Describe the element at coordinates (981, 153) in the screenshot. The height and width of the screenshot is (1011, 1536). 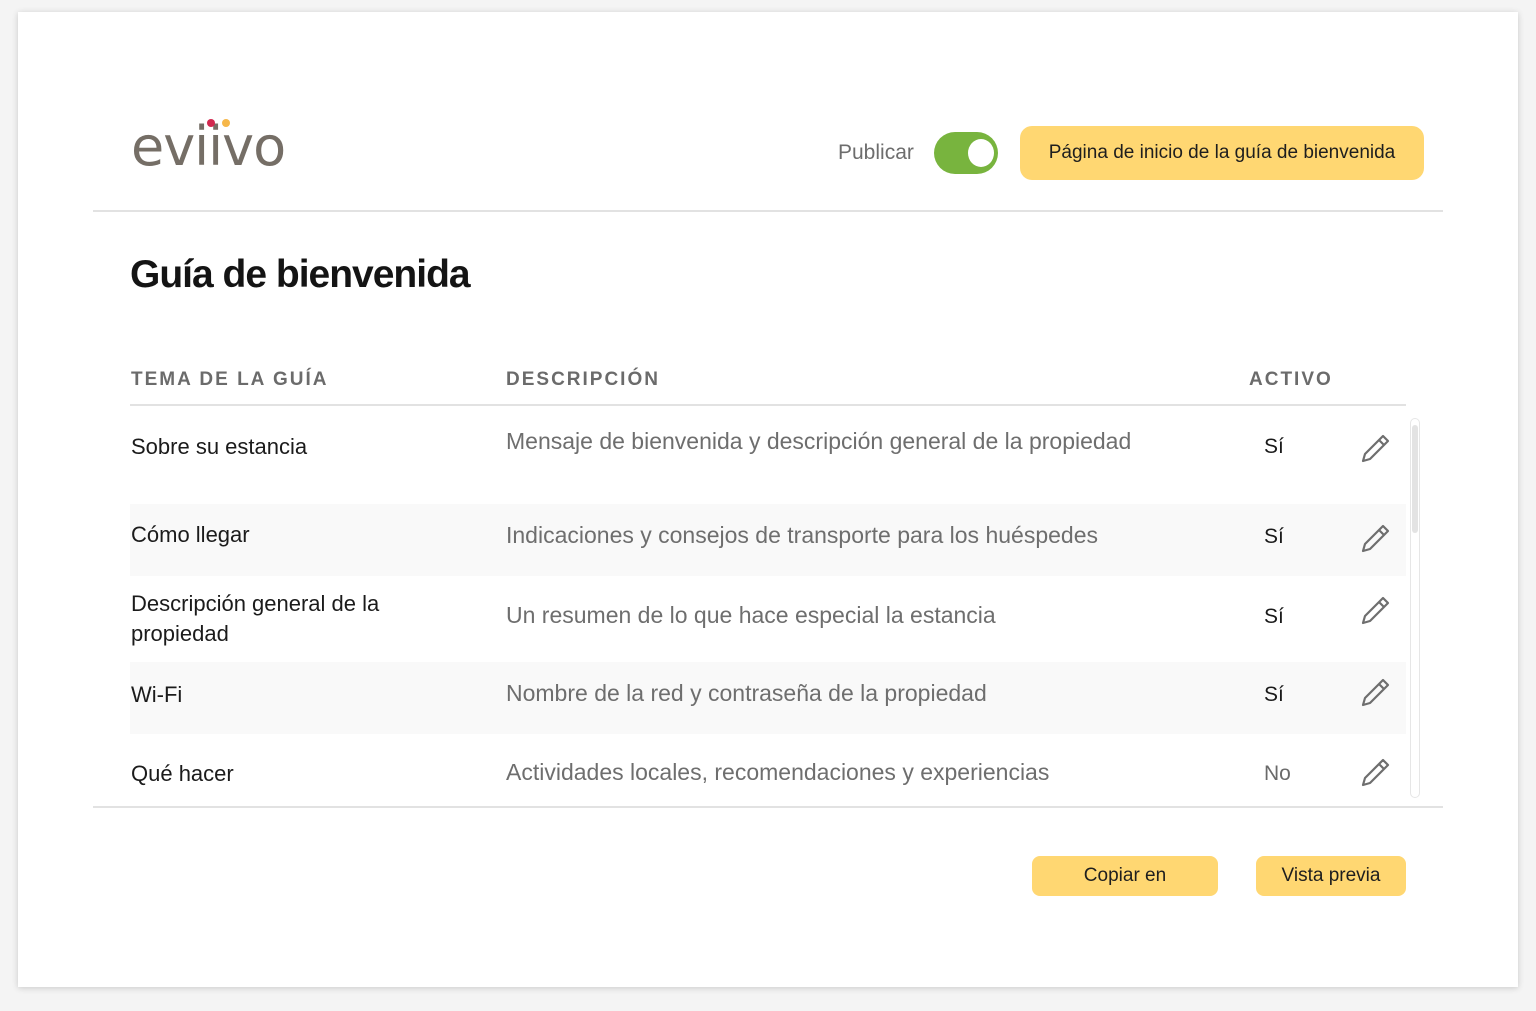
I see `toggle-knob` at that location.